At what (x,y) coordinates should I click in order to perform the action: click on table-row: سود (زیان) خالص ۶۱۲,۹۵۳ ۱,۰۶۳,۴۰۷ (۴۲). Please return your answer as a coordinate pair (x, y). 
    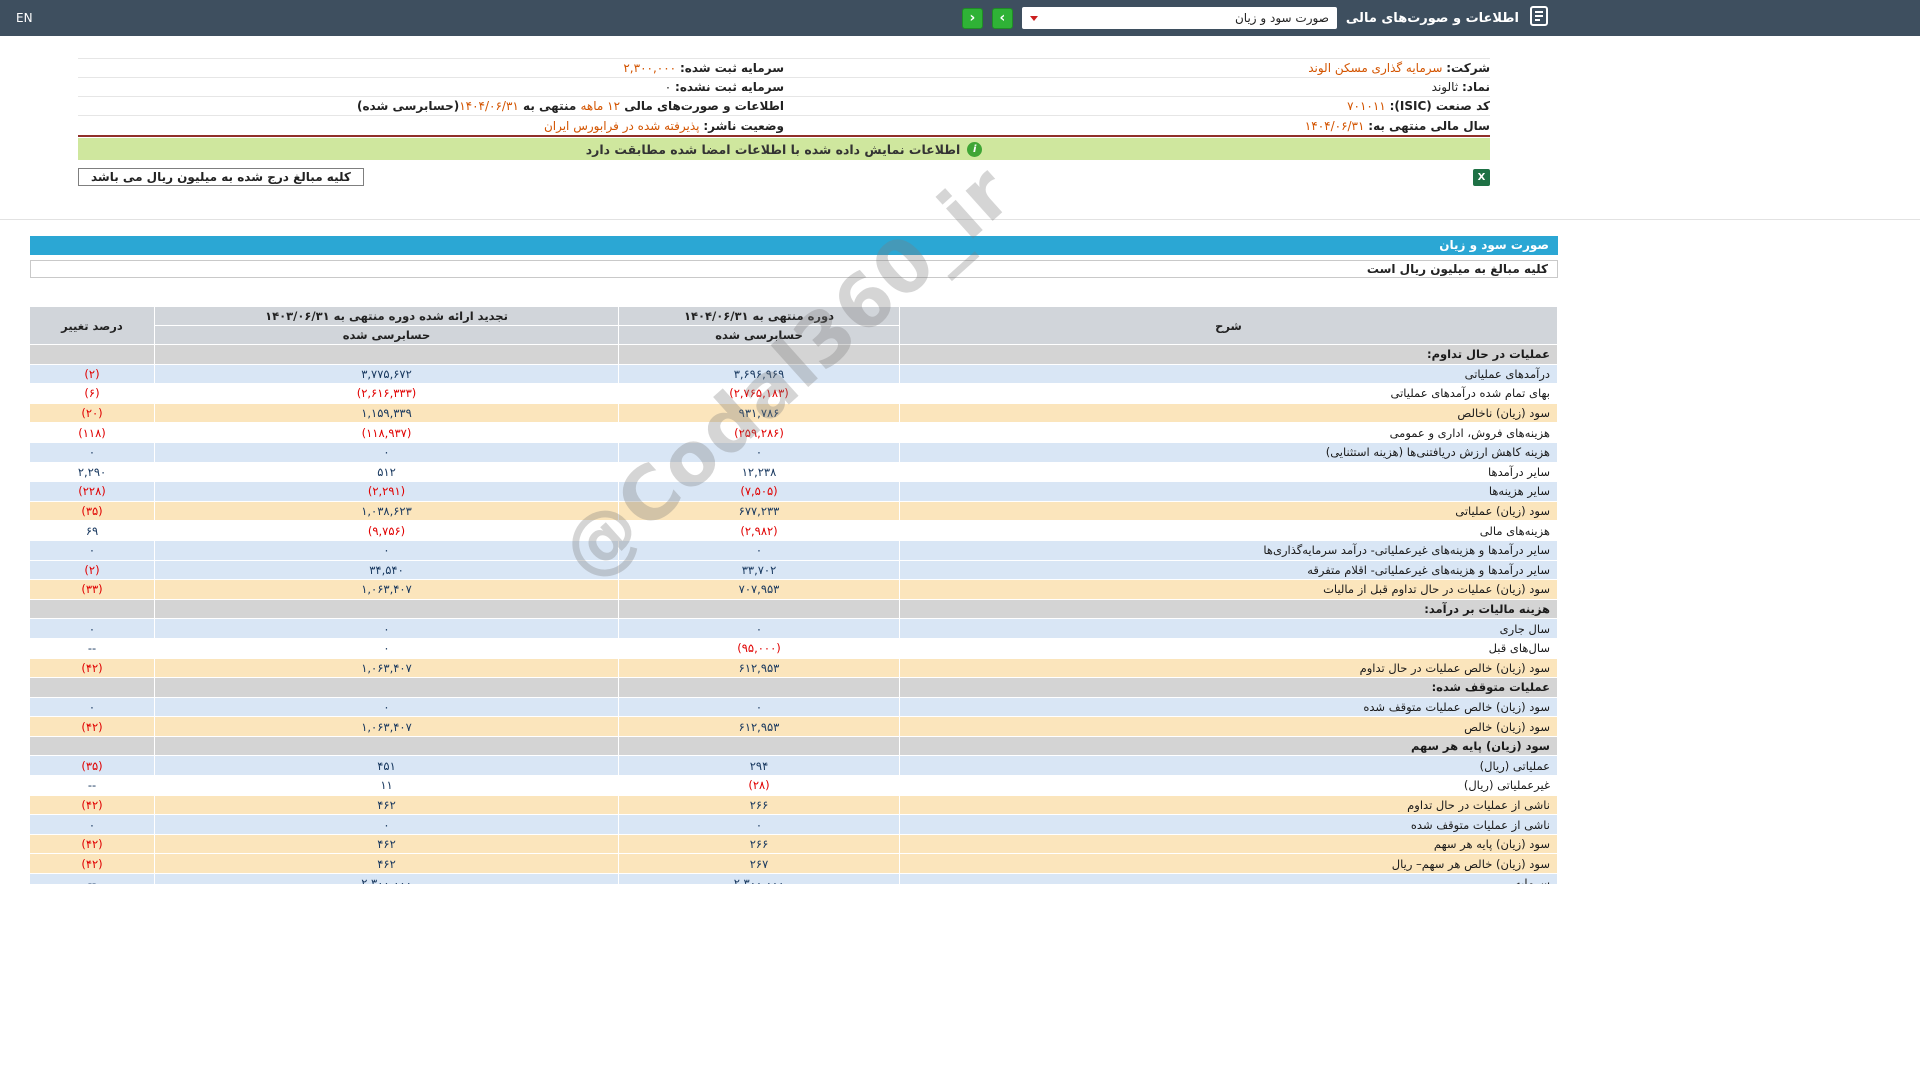
    Looking at the image, I should click on (794, 726).